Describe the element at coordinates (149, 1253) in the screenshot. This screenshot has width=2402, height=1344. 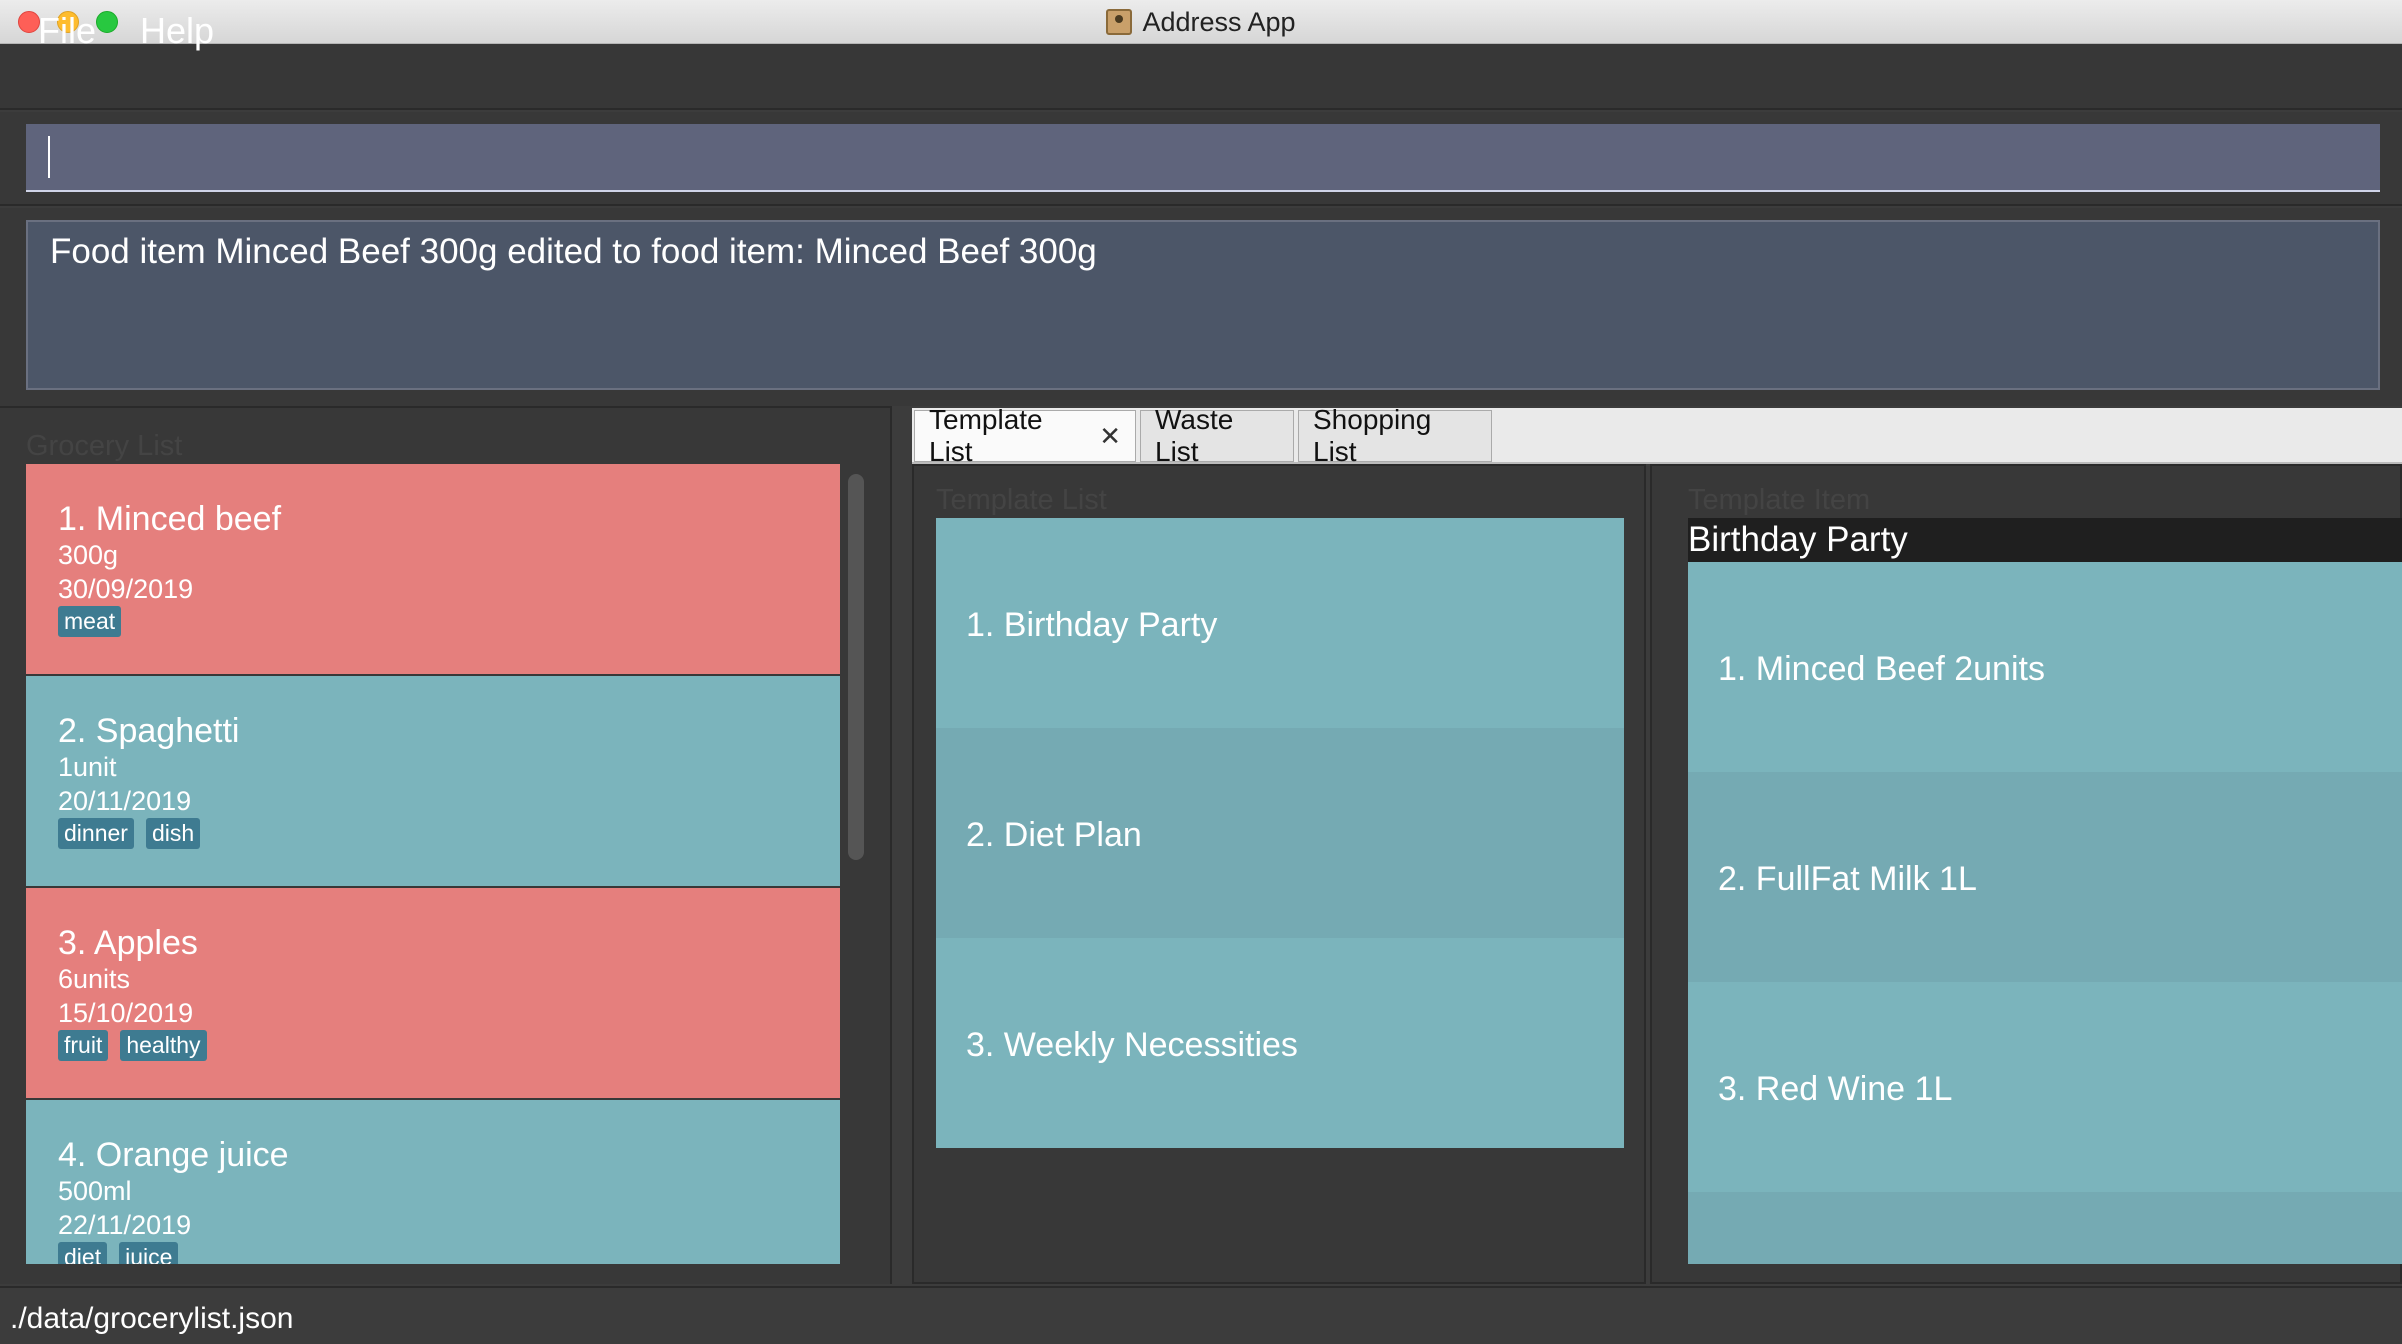
I see `tag-badge: juice` at that location.